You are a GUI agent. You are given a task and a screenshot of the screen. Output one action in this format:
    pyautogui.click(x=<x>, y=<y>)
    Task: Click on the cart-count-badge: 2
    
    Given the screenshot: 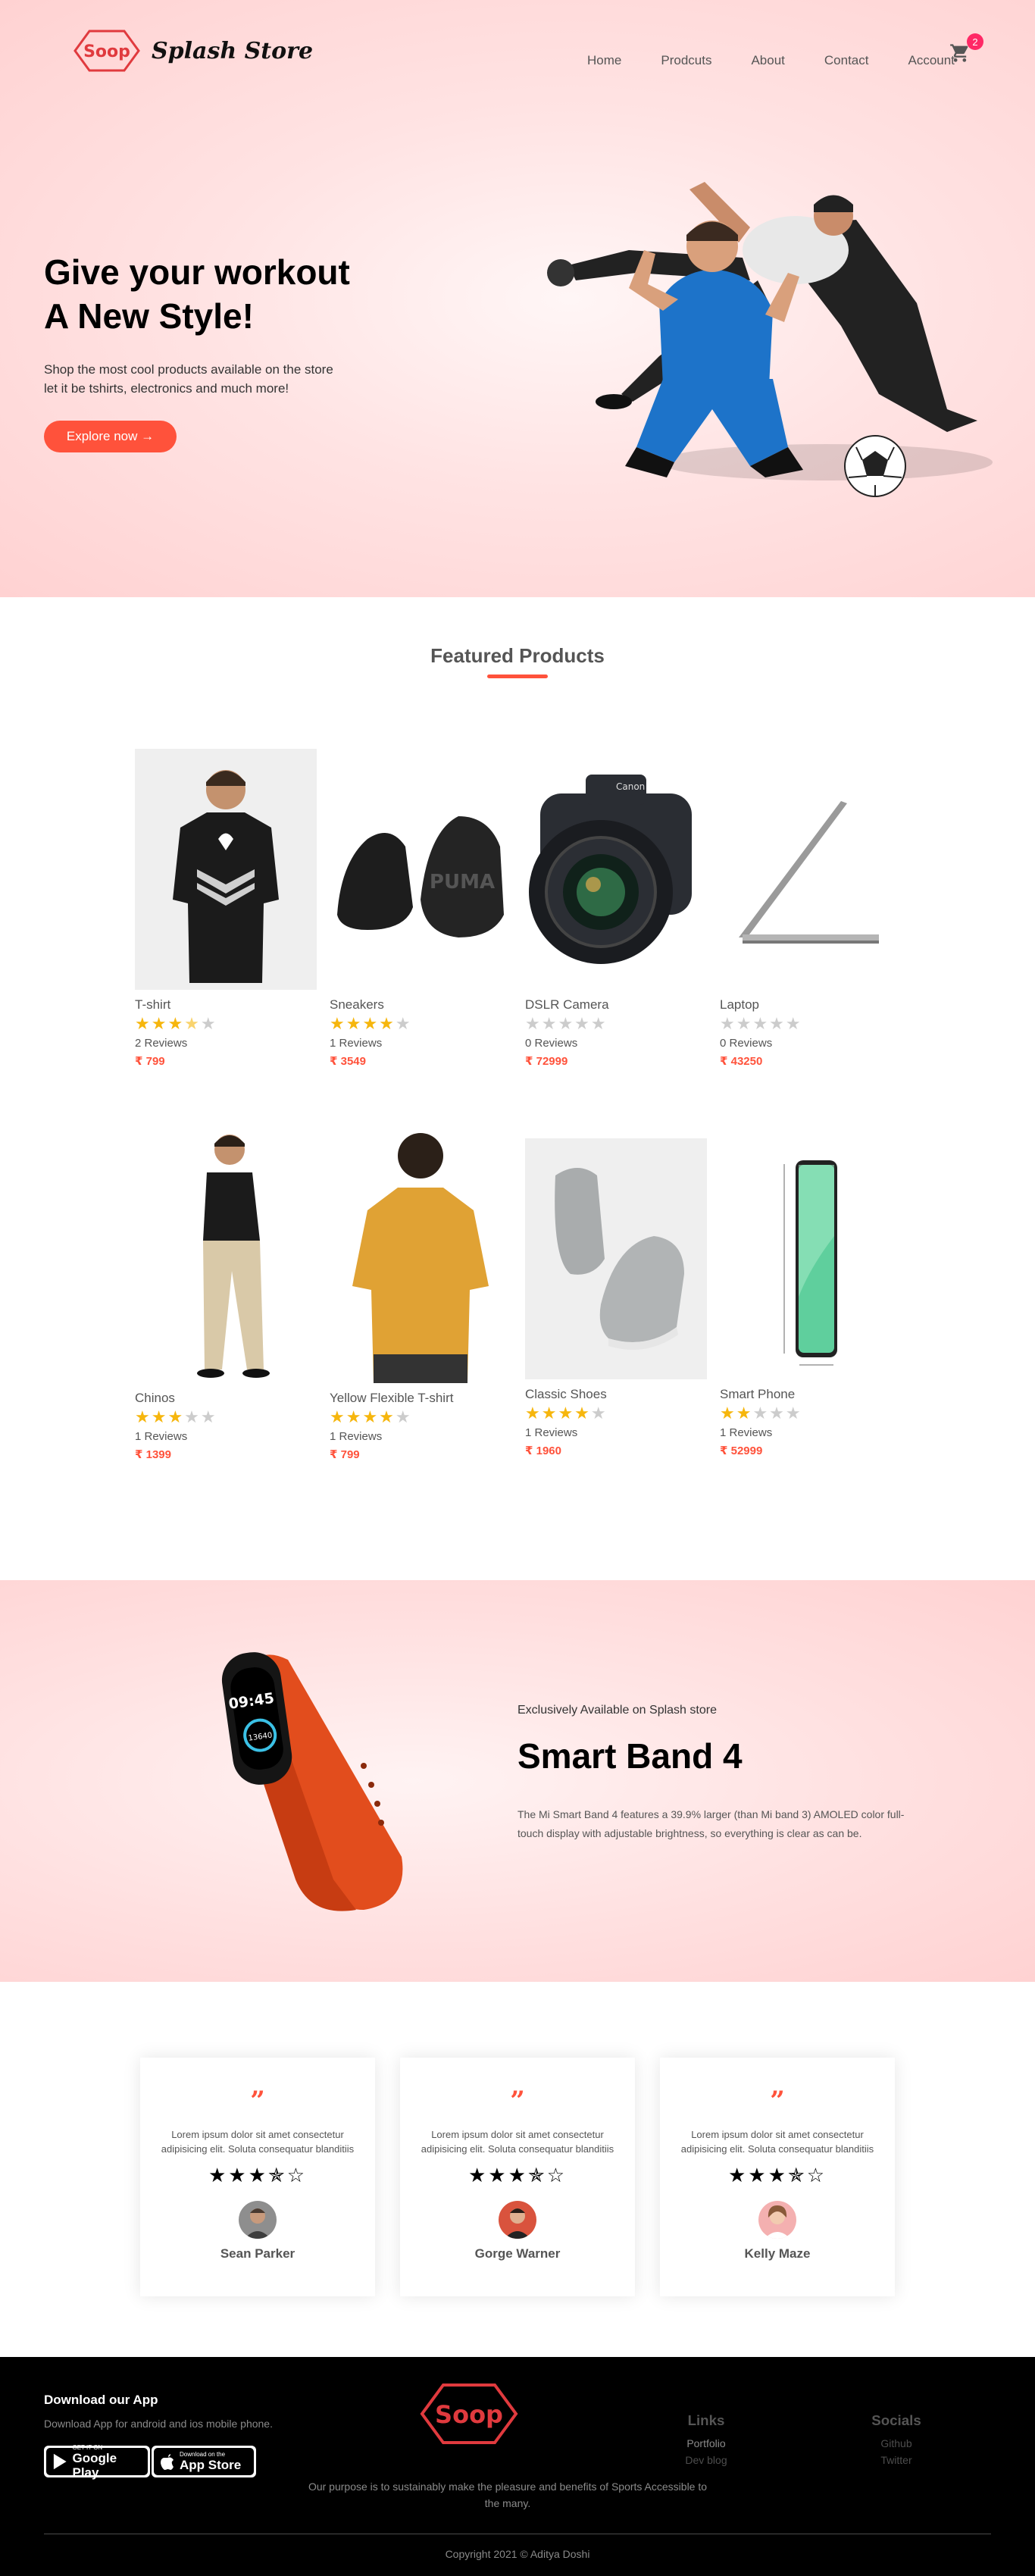 What is the action you would take?
    pyautogui.click(x=975, y=42)
    